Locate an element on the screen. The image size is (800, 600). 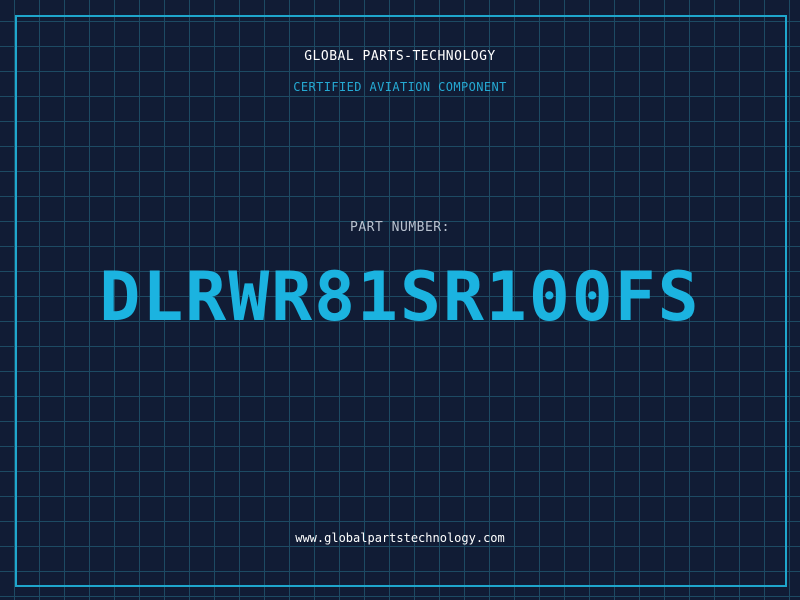
part-number-label: PART NUMBER: is located at coordinates (400, 227).